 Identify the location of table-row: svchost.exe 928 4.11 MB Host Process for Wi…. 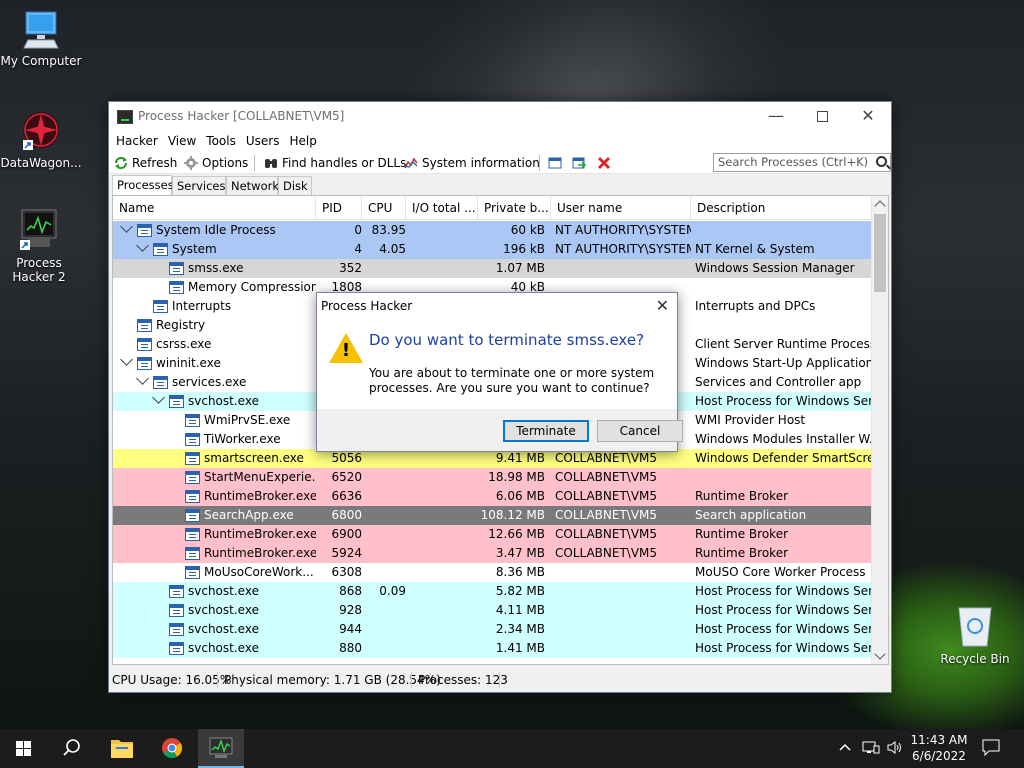
(493, 610).